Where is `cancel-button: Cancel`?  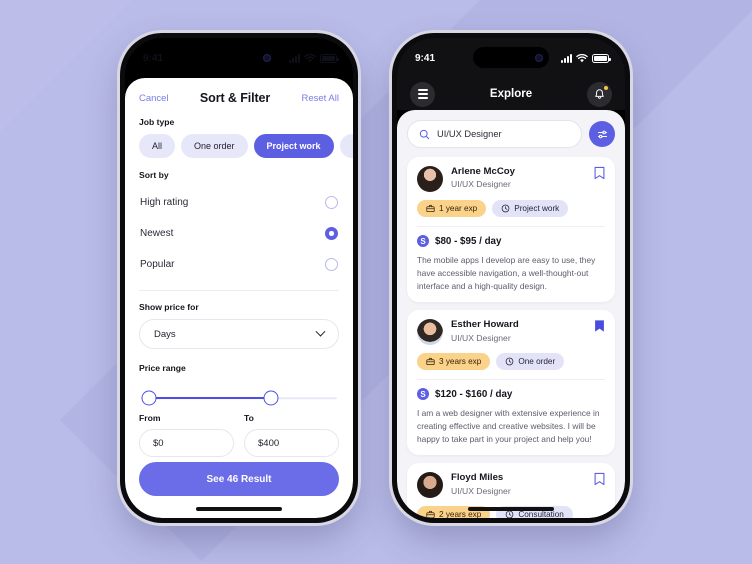
cancel-button: Cancel is located at coordinates (154, 98).